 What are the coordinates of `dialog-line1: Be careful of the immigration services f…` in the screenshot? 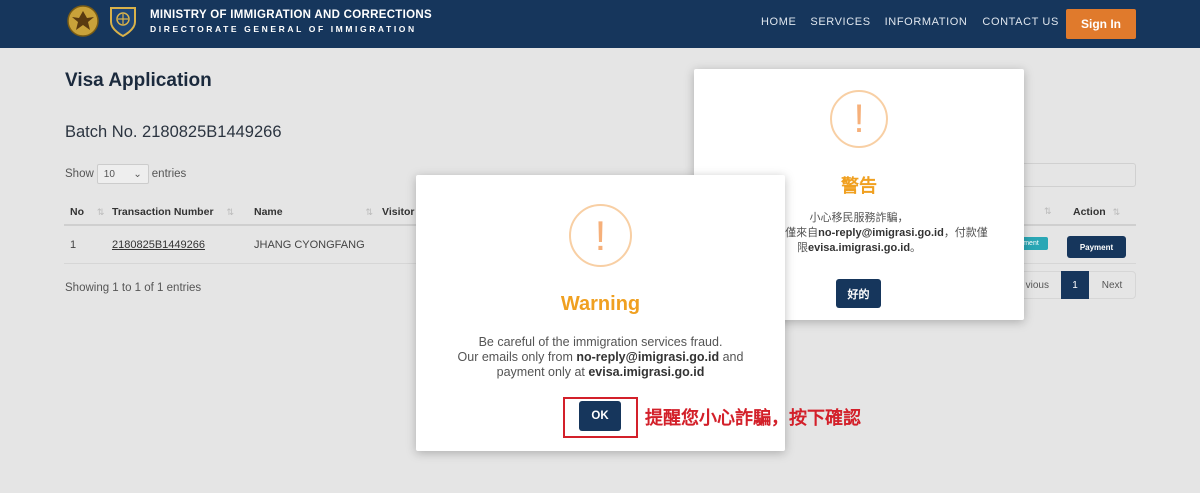 It's located at (600, 342).